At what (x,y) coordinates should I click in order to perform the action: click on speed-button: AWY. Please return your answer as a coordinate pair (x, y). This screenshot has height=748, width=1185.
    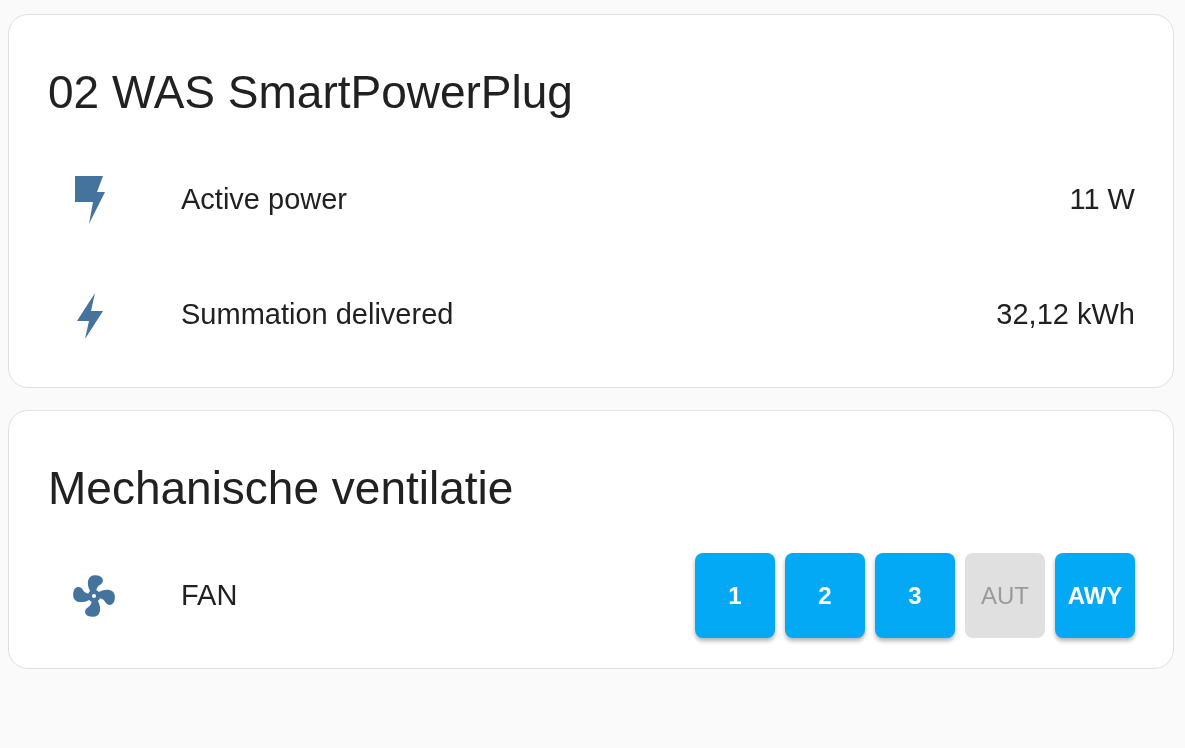
    Looking at the image, I should click on (1095, 595).